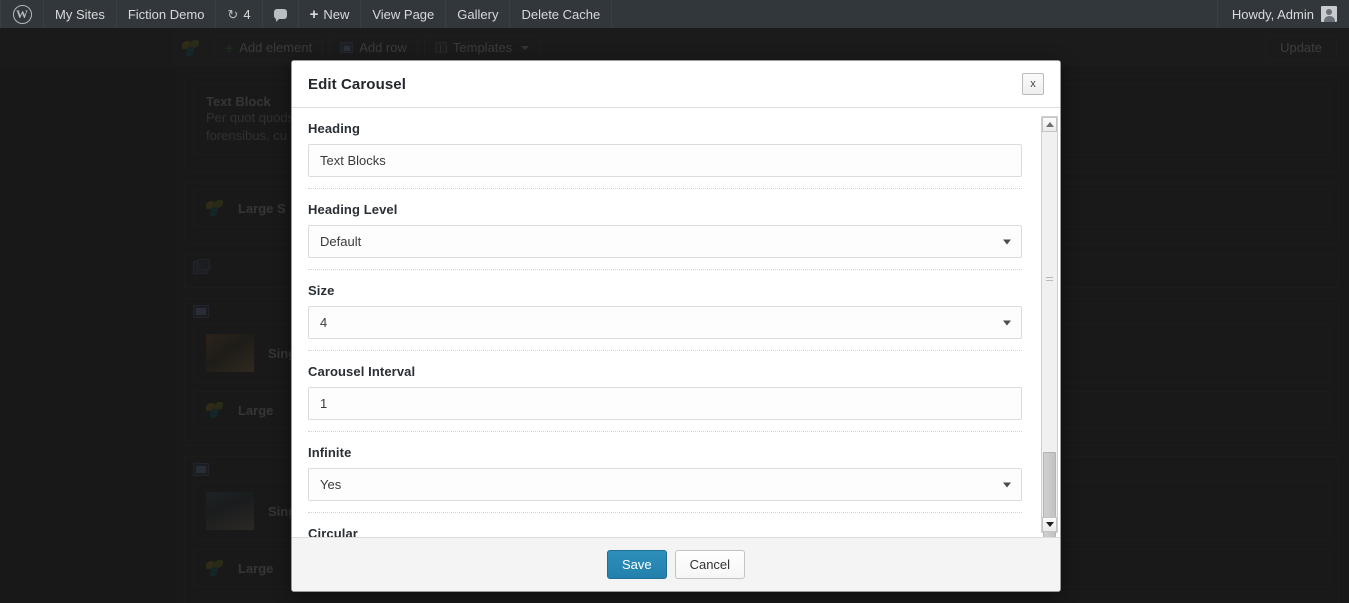 The height and width of the screenshot is (603, 1349). I want to click on adminbar-label: Delete Cache, so click(561, 14).